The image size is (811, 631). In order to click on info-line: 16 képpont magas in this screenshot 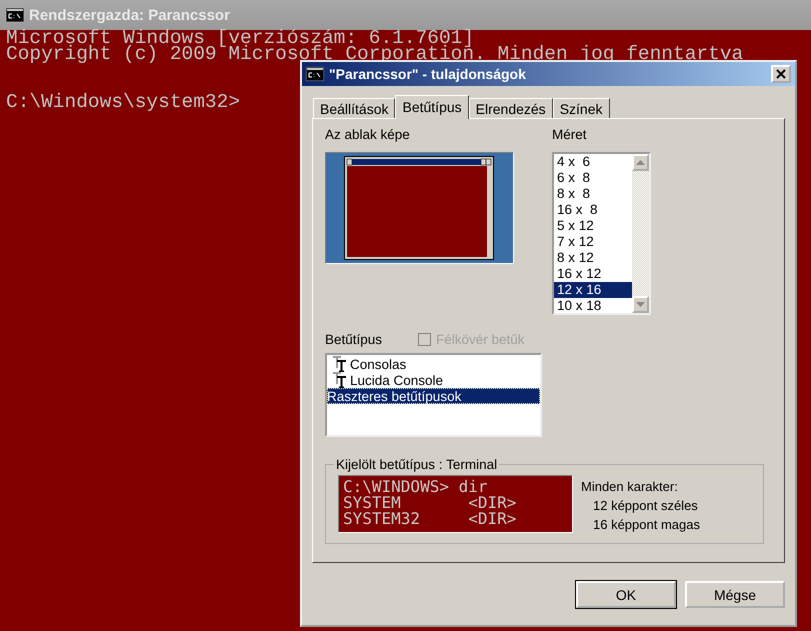, I will do `click(646, 524)`.